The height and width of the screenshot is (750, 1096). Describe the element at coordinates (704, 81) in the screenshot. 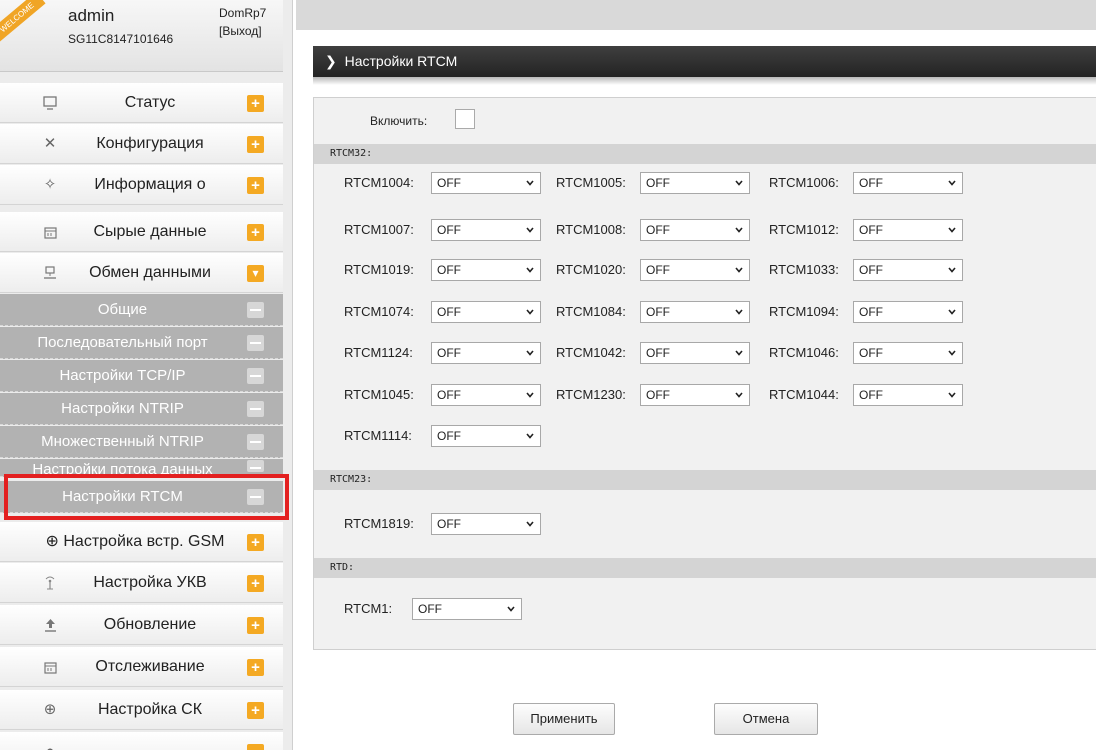

I see `header-shadow` at that location.